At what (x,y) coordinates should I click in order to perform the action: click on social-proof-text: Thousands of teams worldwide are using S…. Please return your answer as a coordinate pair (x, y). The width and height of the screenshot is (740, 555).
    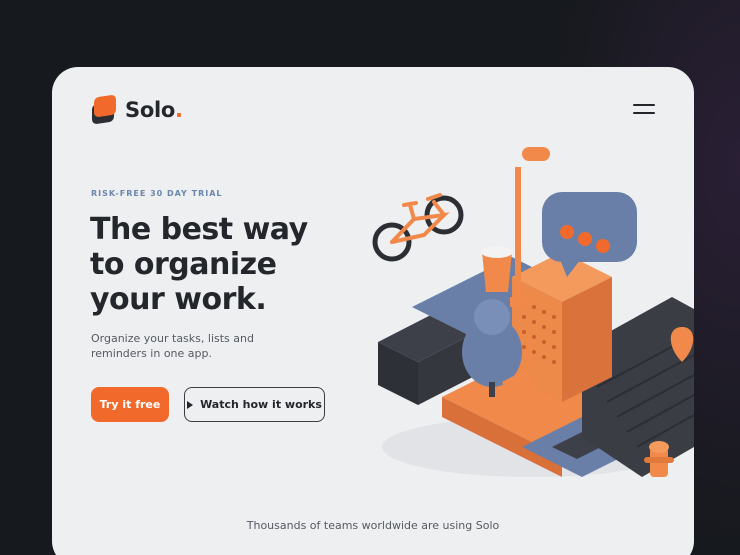
    Looking at the image, I should click on (373, 525).